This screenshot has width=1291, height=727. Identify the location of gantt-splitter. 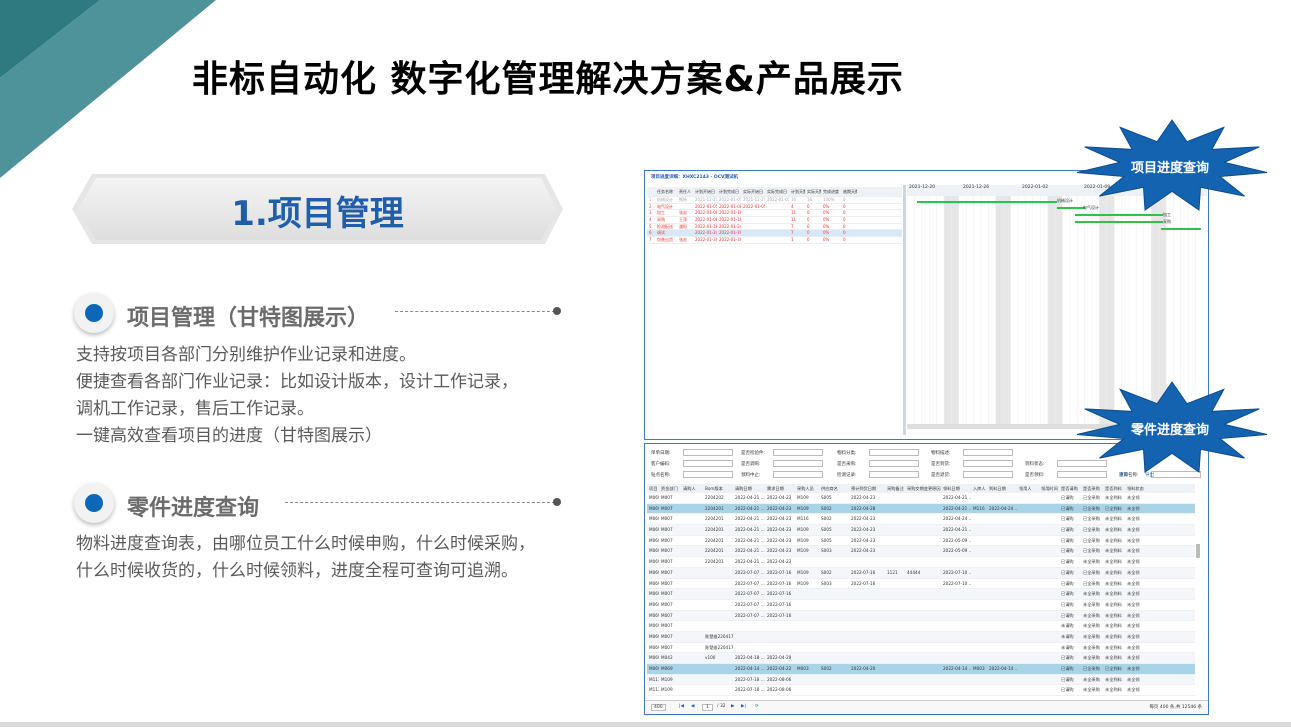
(904, 310).